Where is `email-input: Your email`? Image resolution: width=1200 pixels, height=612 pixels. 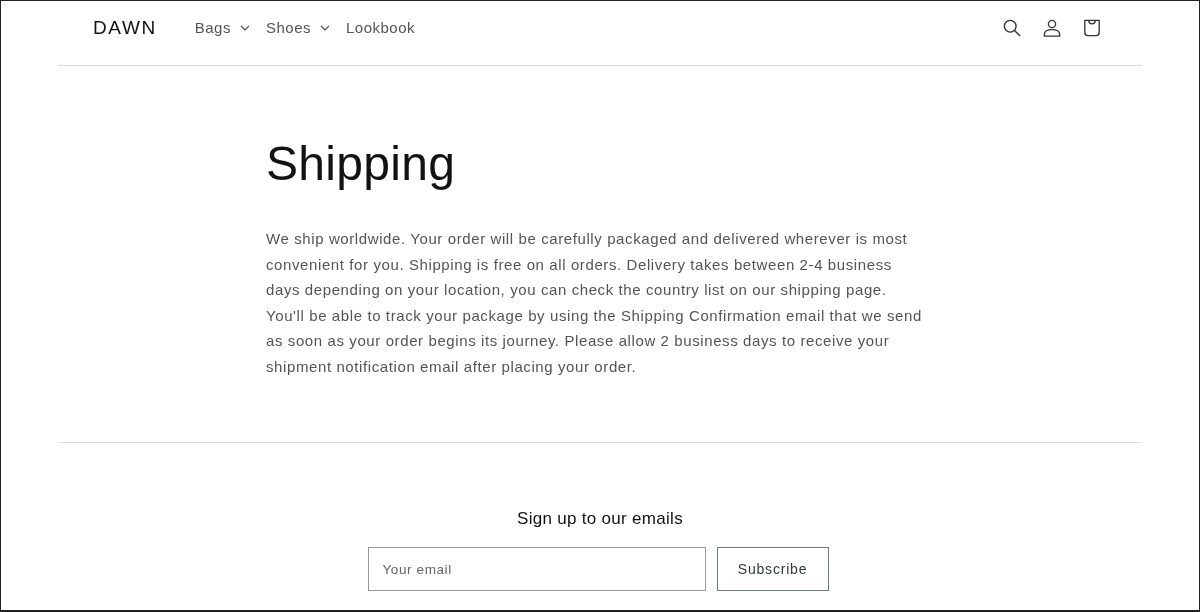 email-input: Your email is located at coordinates (536, 569).